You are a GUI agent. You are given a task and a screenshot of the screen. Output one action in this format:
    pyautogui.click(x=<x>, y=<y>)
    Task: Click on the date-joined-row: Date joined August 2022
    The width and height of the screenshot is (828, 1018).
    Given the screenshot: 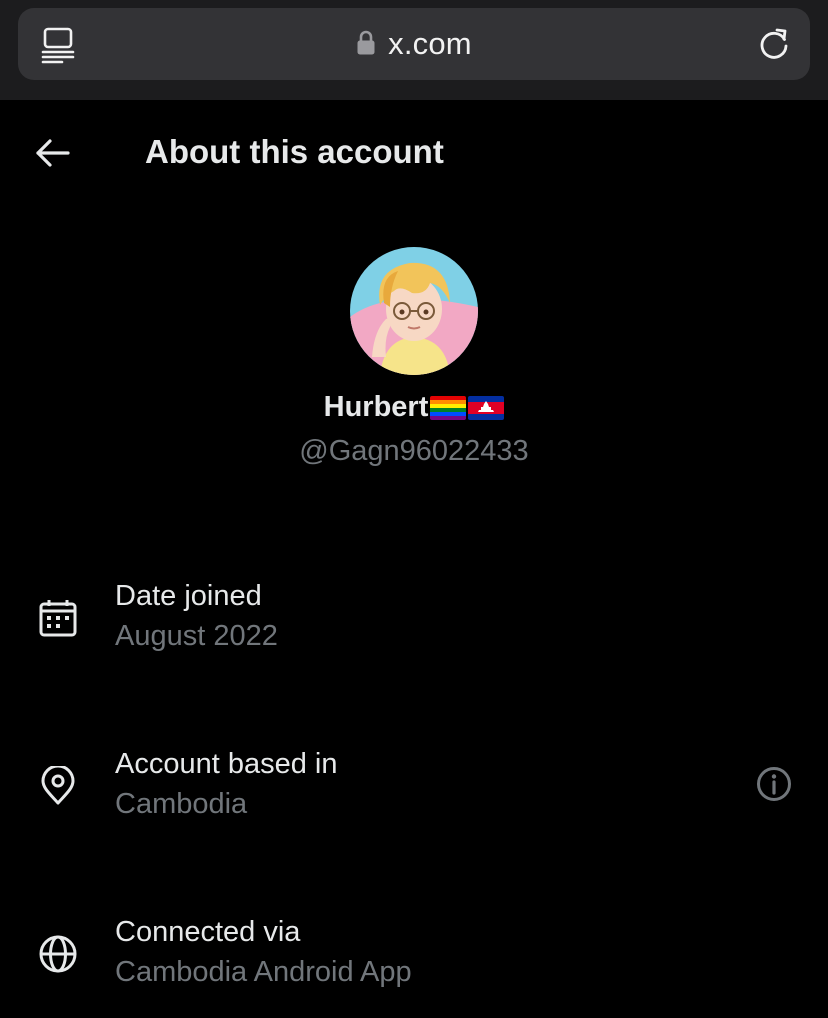 What is the action you would take?
    pyautogui.click(x=414, y=625)
    